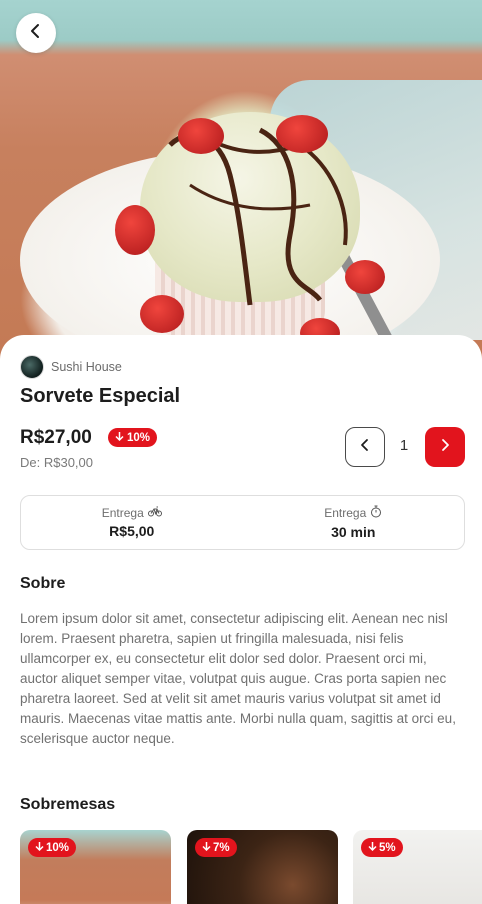 The image size is (482, 904). What do you see at coordinates (132, 522) in the screenshot?
I see `delivery-fee: Entrega R$5,00` at bounding box center [132, 522].